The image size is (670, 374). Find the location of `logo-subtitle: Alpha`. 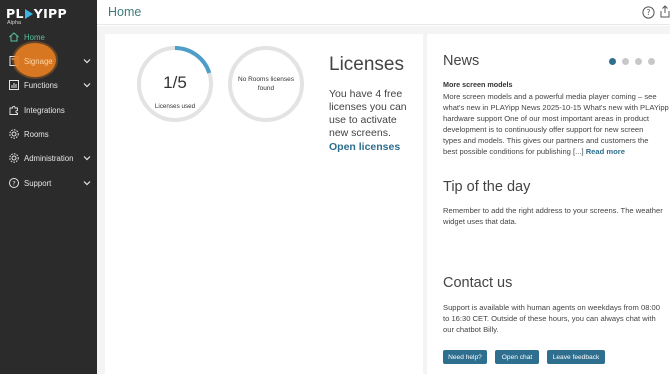

logo-subtitle: Alpha is located at coordinates (14, 23).